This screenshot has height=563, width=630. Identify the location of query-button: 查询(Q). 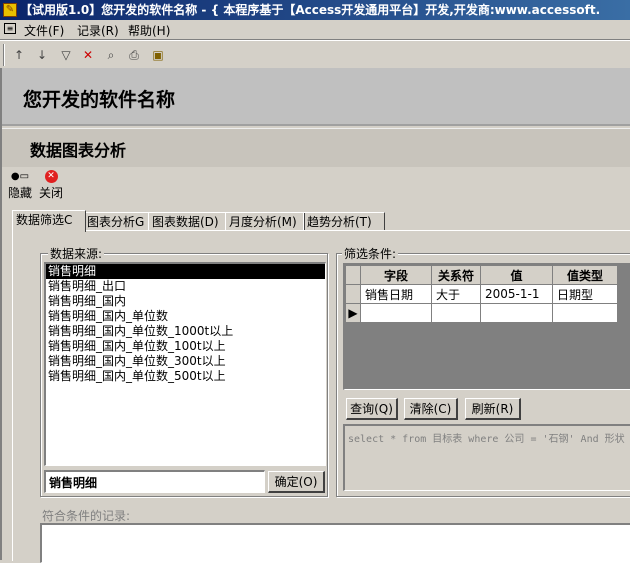
(372, 409).